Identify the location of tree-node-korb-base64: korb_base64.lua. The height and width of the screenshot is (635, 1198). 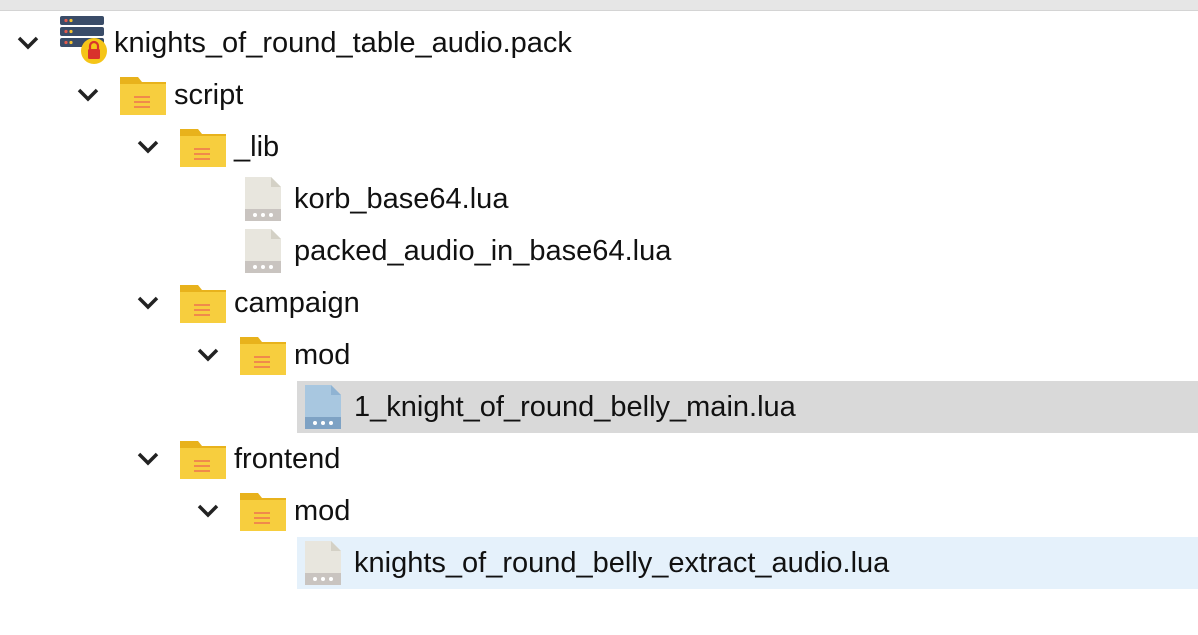
(599, 199).